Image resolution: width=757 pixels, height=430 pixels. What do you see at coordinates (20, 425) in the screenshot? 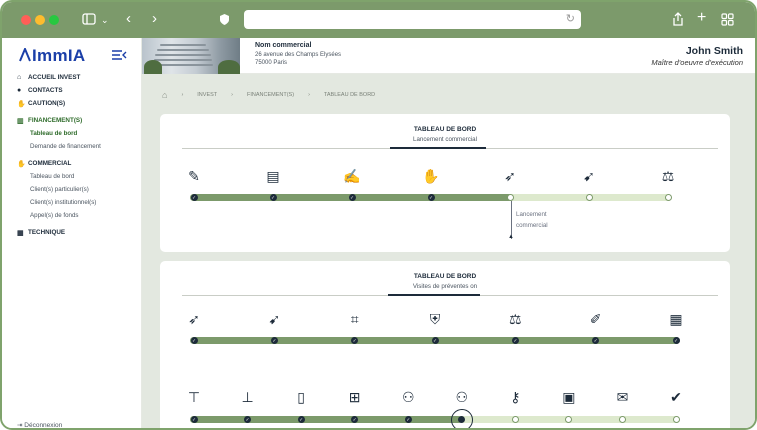
I see `logout-icon: ⇥` at bounding box center [20, 425].